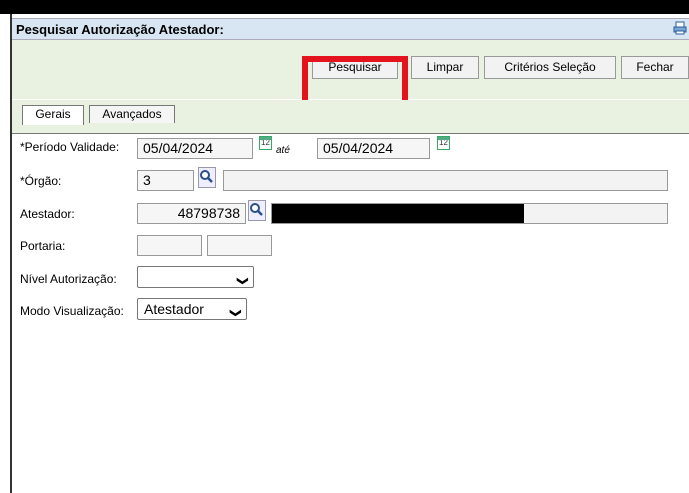 This screenshot has width=689, height=493. What do you see at coordinates (120, 29) in the screenshot?
I see `page-title: Pesquisar Autorização Atestador:` at bounding box center [120, 29].